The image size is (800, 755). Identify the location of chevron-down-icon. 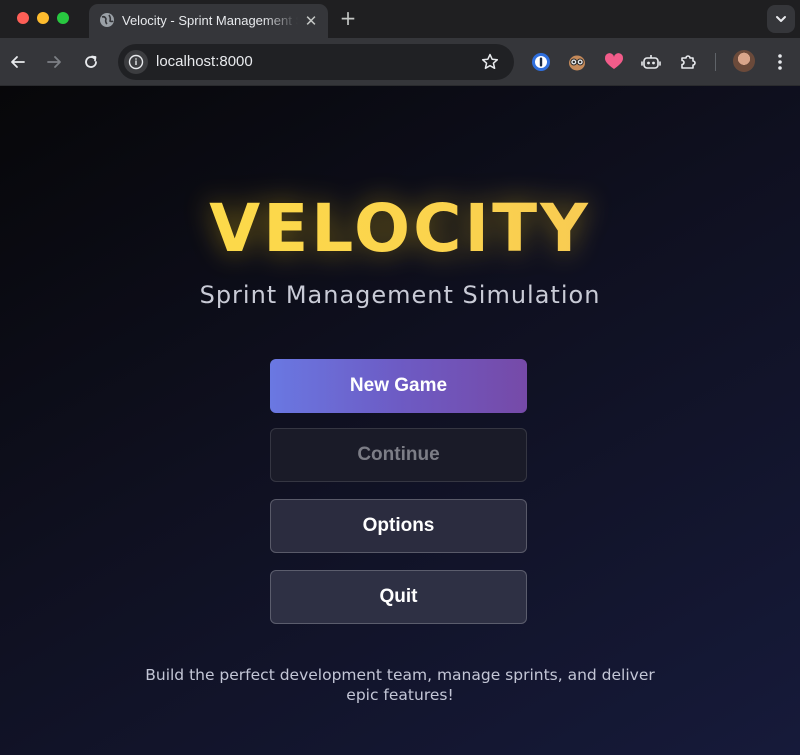
(781, 19).